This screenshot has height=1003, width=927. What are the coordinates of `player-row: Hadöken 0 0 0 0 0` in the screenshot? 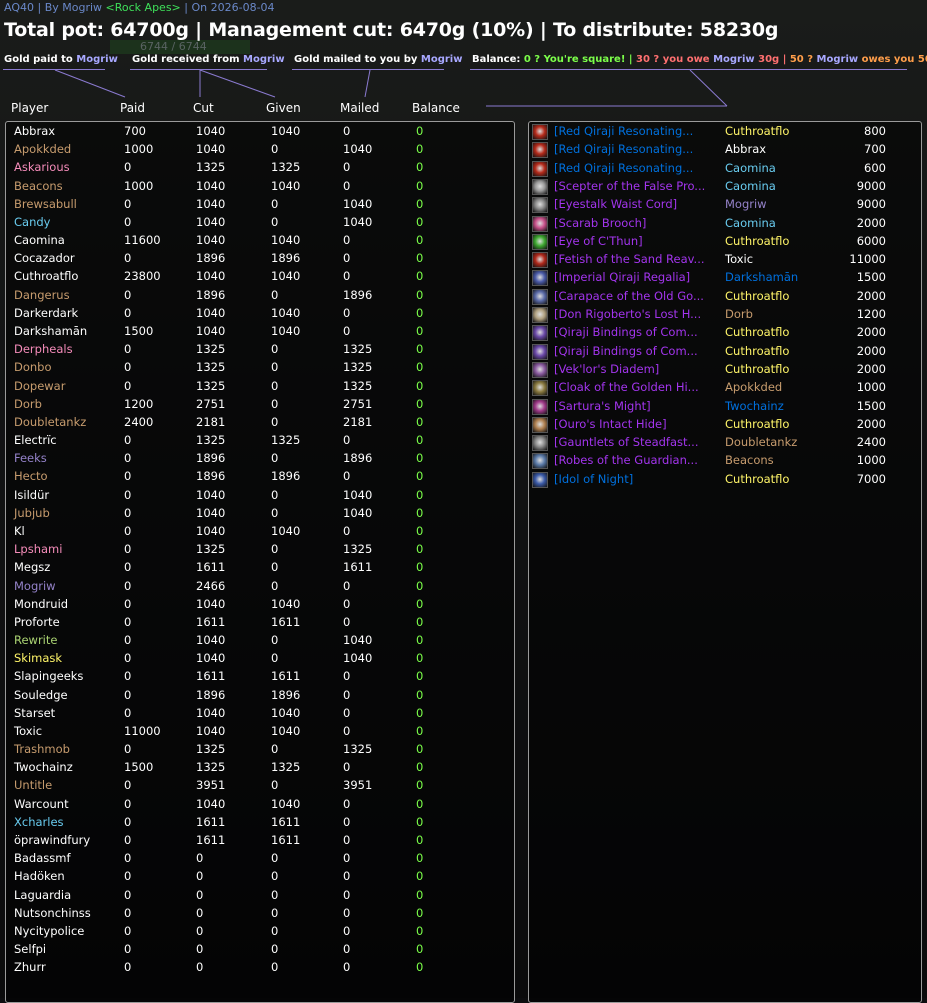 It's located at (256, 878).